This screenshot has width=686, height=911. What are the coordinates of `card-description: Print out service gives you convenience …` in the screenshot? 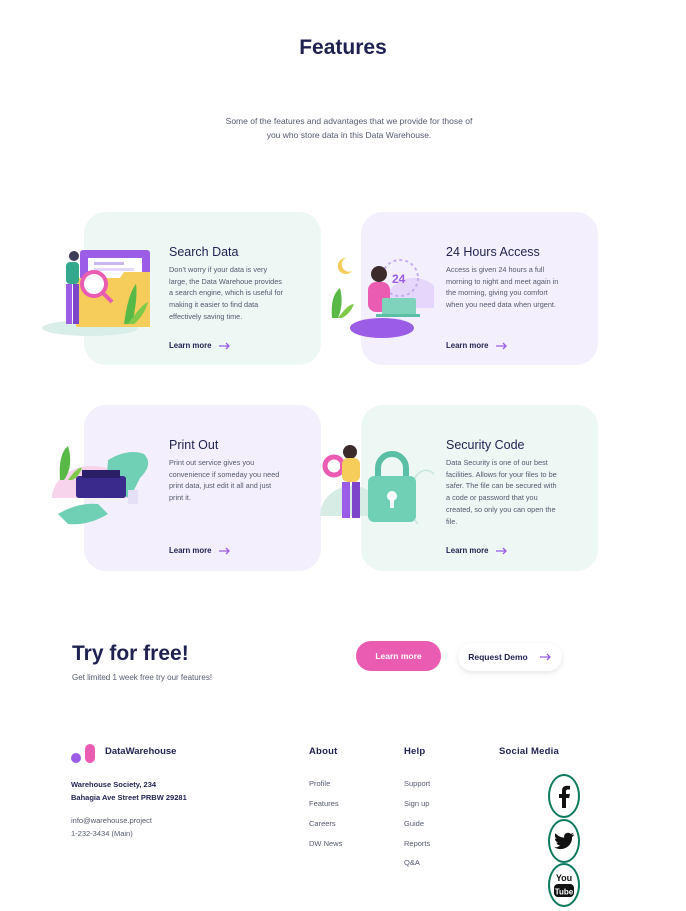 It's located at (233, 480).